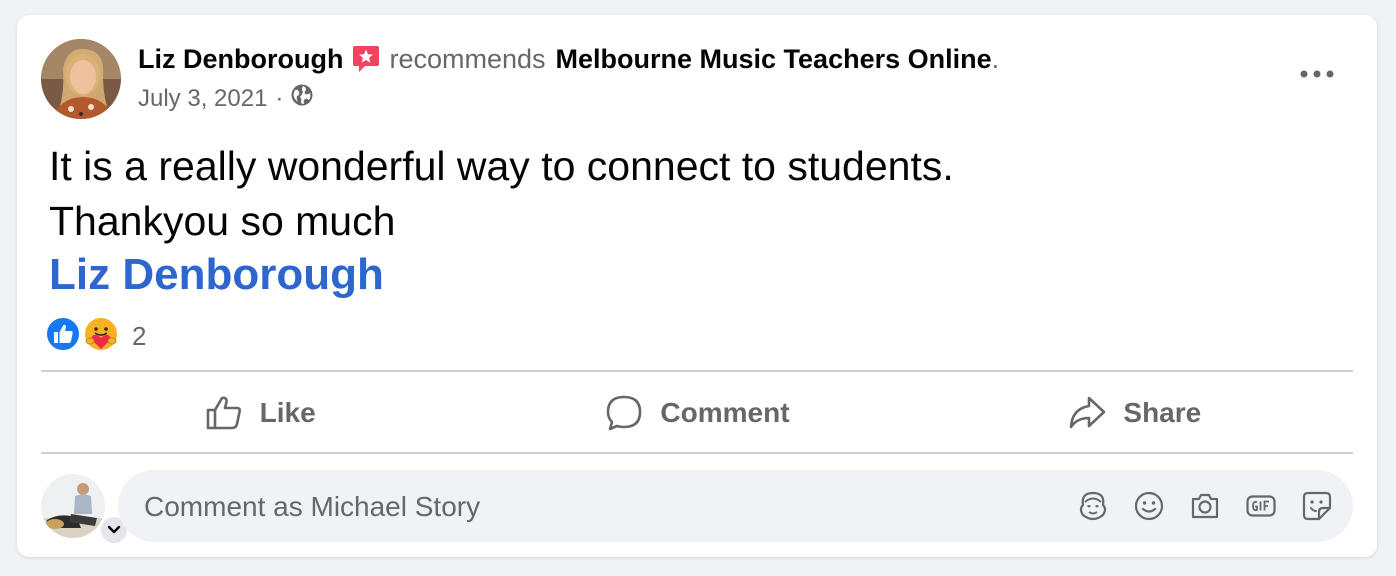 This screenshot has height=576, width=1396. Describe the element at coordinates (63, 336) in the screenshot. I see `like-reaction-icon` at that location.